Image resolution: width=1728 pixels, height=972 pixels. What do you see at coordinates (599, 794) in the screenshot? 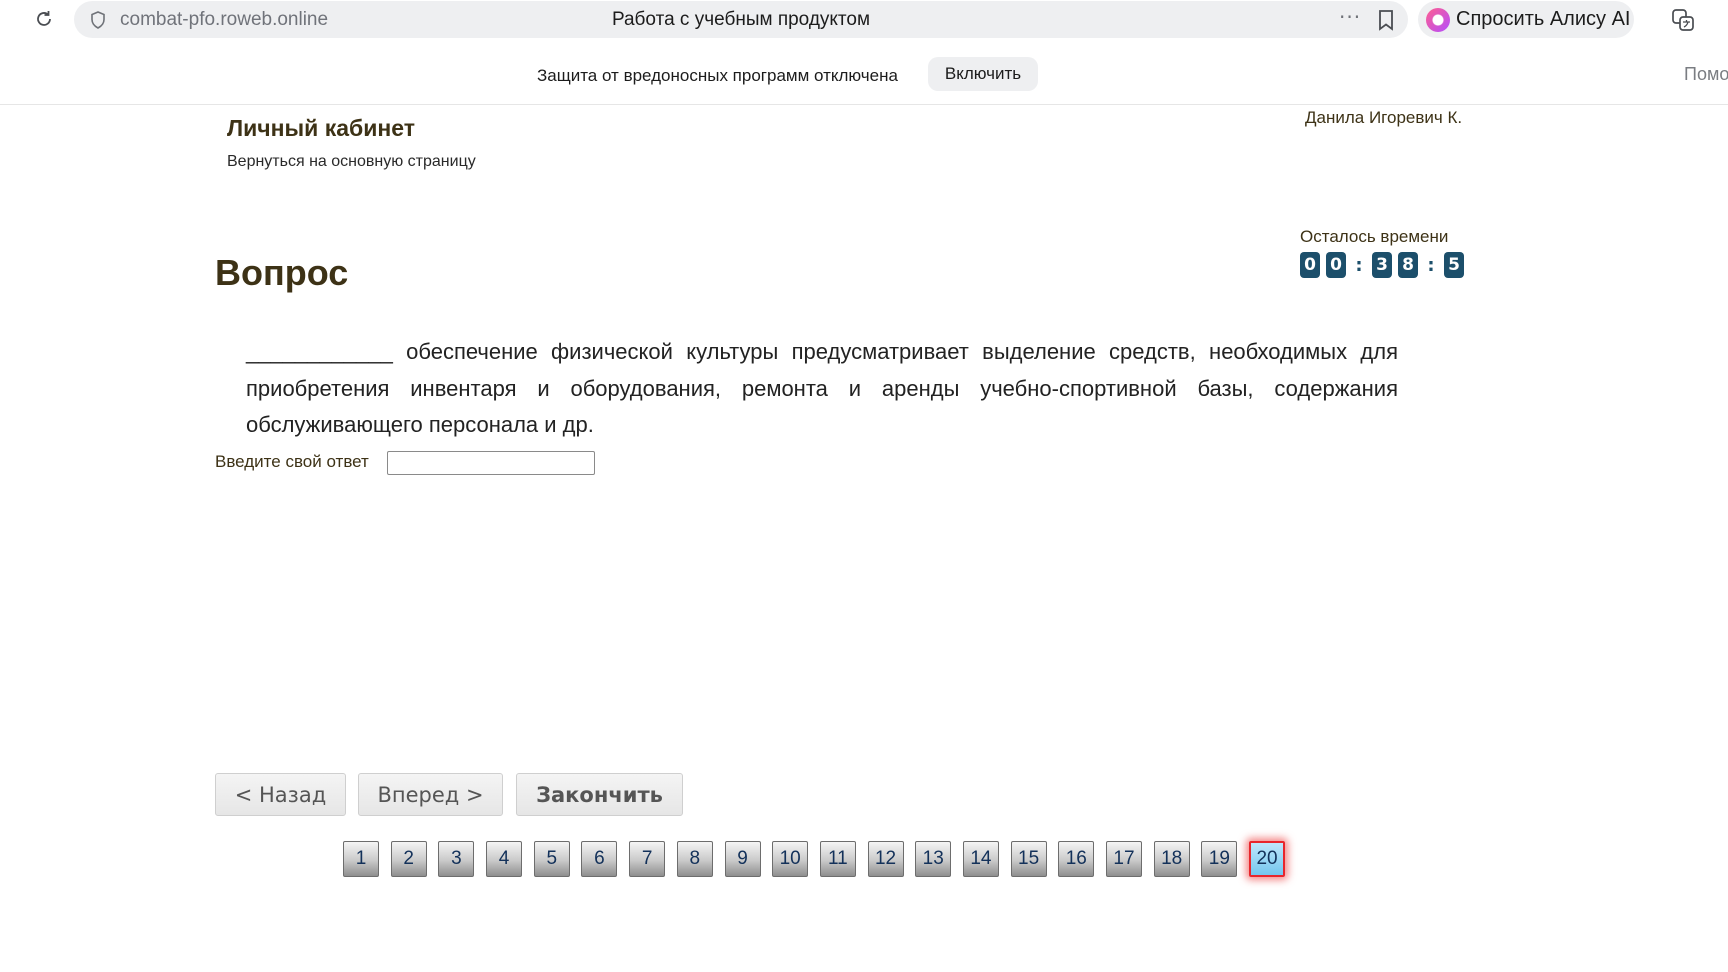
I see `finish-button: Закончить` at bounding box center [599, 794].